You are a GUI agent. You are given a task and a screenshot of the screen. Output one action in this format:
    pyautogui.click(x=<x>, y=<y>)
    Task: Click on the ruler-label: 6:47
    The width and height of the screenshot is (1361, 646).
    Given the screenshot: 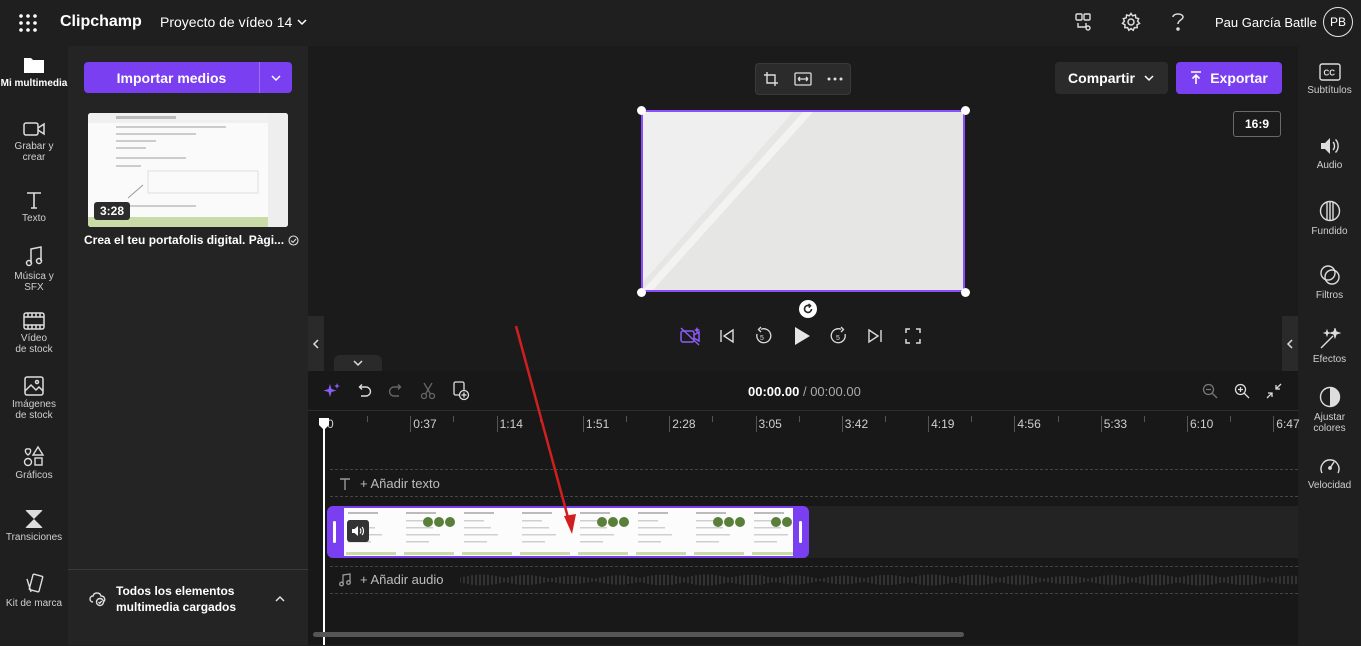 What is the action you would take?
    pyautogui.click(x=1288, y=424)
    